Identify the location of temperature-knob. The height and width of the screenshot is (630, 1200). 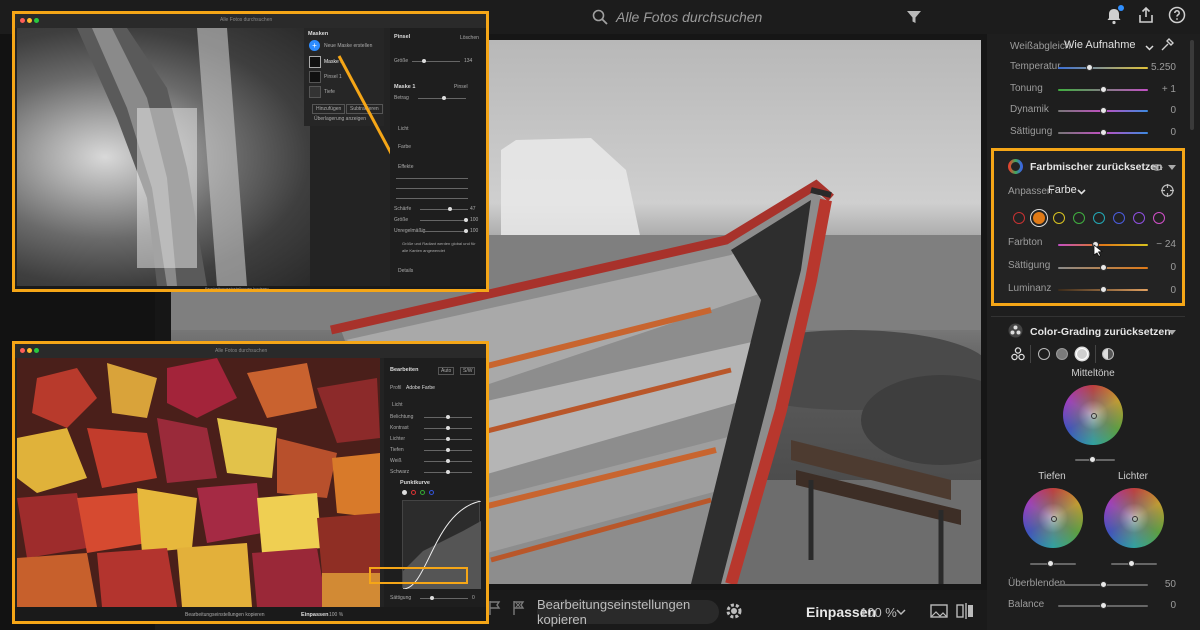
(1089, 67).